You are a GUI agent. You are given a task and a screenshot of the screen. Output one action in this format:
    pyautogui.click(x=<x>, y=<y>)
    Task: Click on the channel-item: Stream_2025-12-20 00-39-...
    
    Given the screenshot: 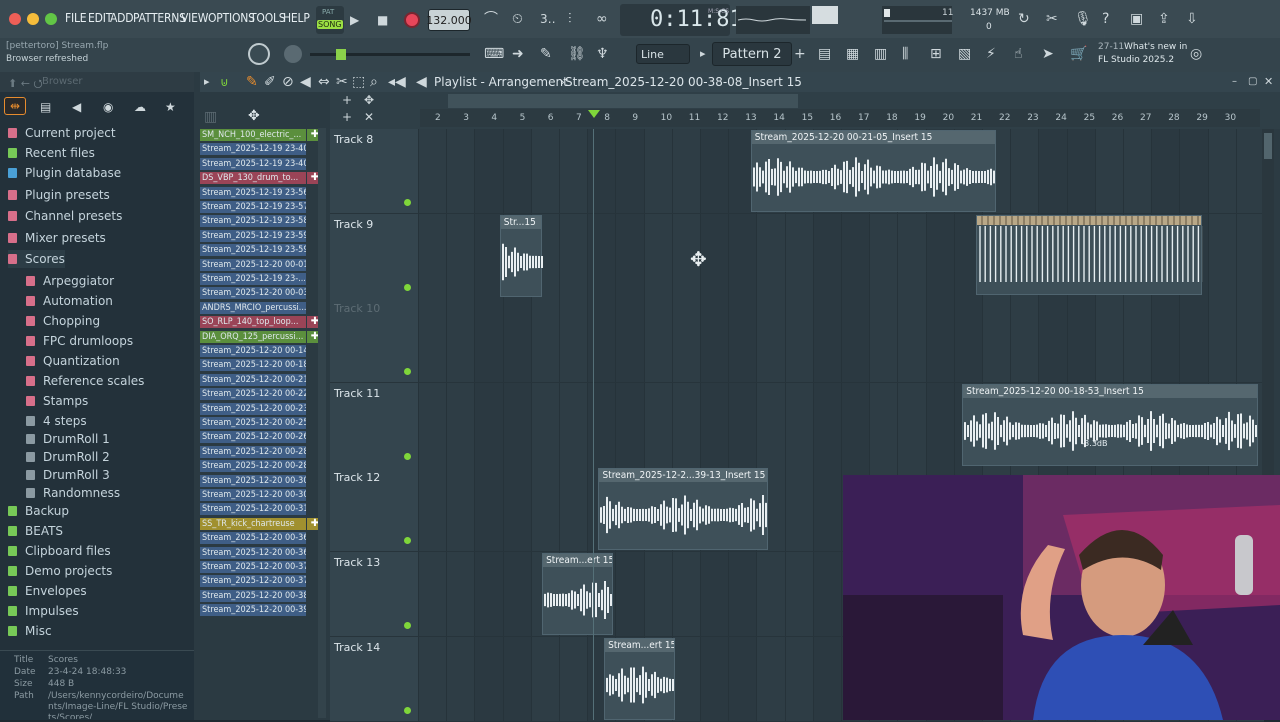 What is the action you would take?
    pyautogui.click(x=253, y=610)
    